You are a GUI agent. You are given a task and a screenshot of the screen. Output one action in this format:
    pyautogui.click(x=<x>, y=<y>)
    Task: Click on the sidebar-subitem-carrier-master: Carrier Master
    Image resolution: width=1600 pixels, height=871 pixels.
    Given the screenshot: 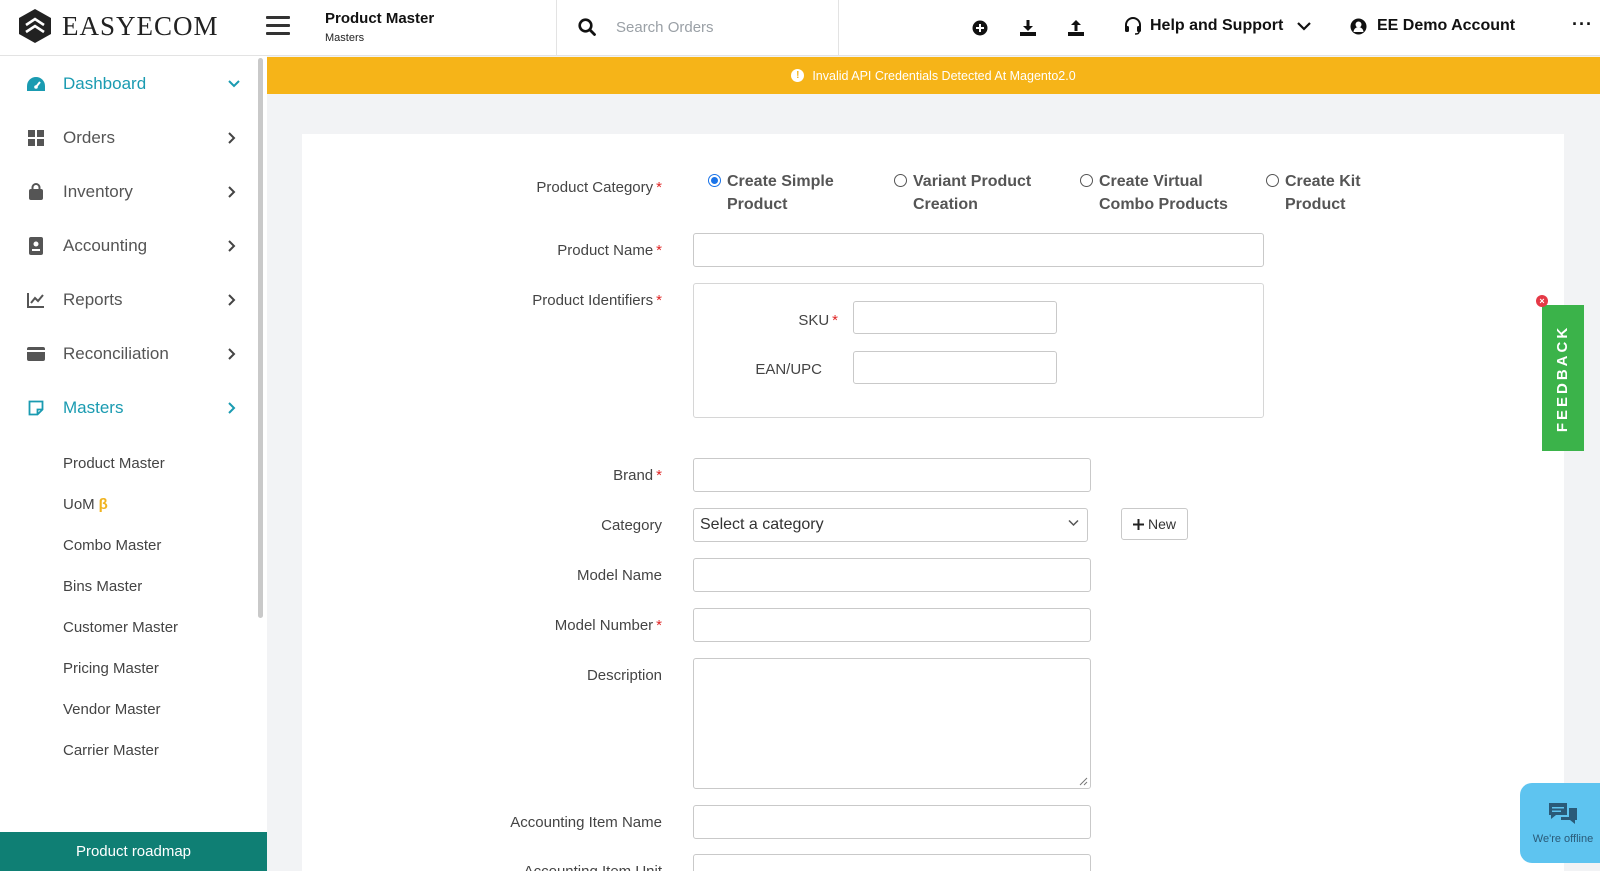 What is the action you would take?
    pyautogui.click(x=111, y=750)
    